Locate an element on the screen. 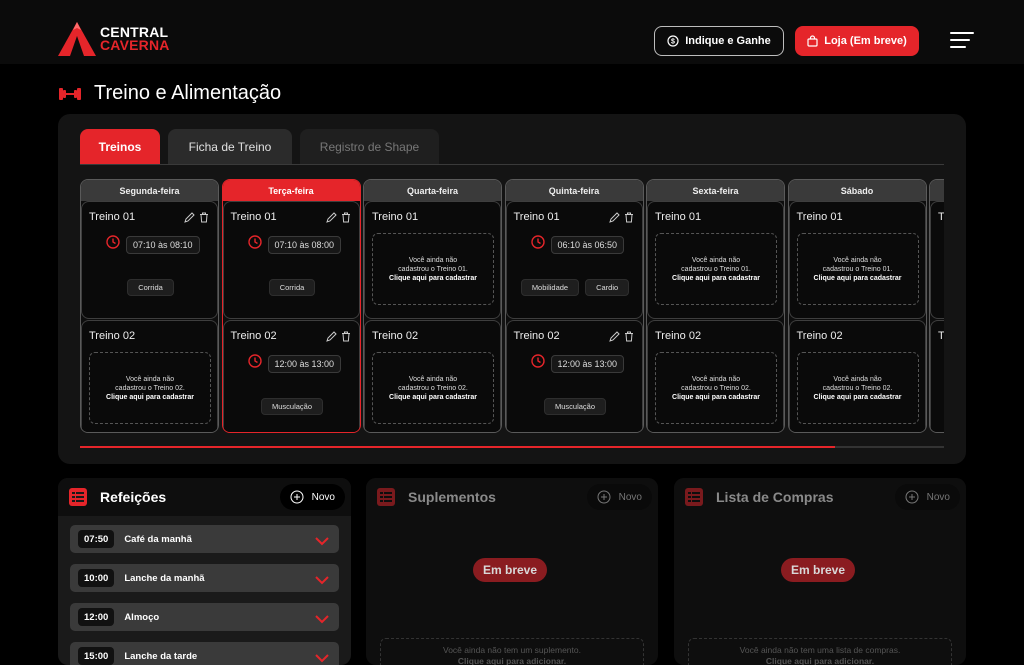 Image resolution: width=1024 pixels, height=665 pixels. loja-button: Loja (Em breve) is located at coordinates (857, 41).